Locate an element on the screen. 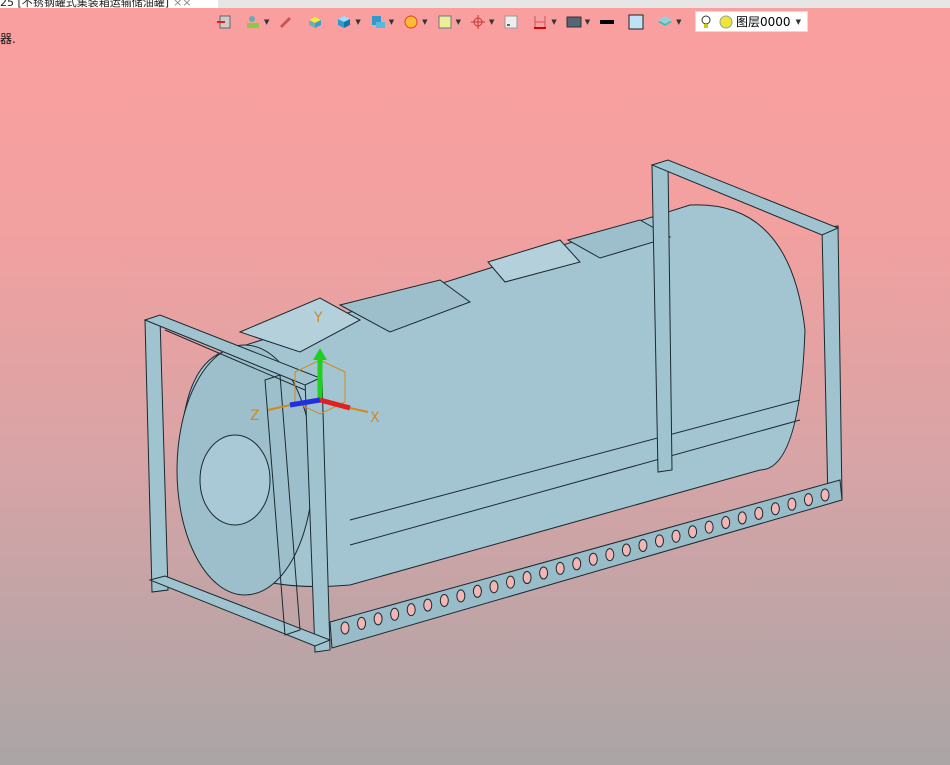 Image resolution: width=950 pixels, height=765 pixels. axis-y-label: Y is located at coordinates (318, 318).